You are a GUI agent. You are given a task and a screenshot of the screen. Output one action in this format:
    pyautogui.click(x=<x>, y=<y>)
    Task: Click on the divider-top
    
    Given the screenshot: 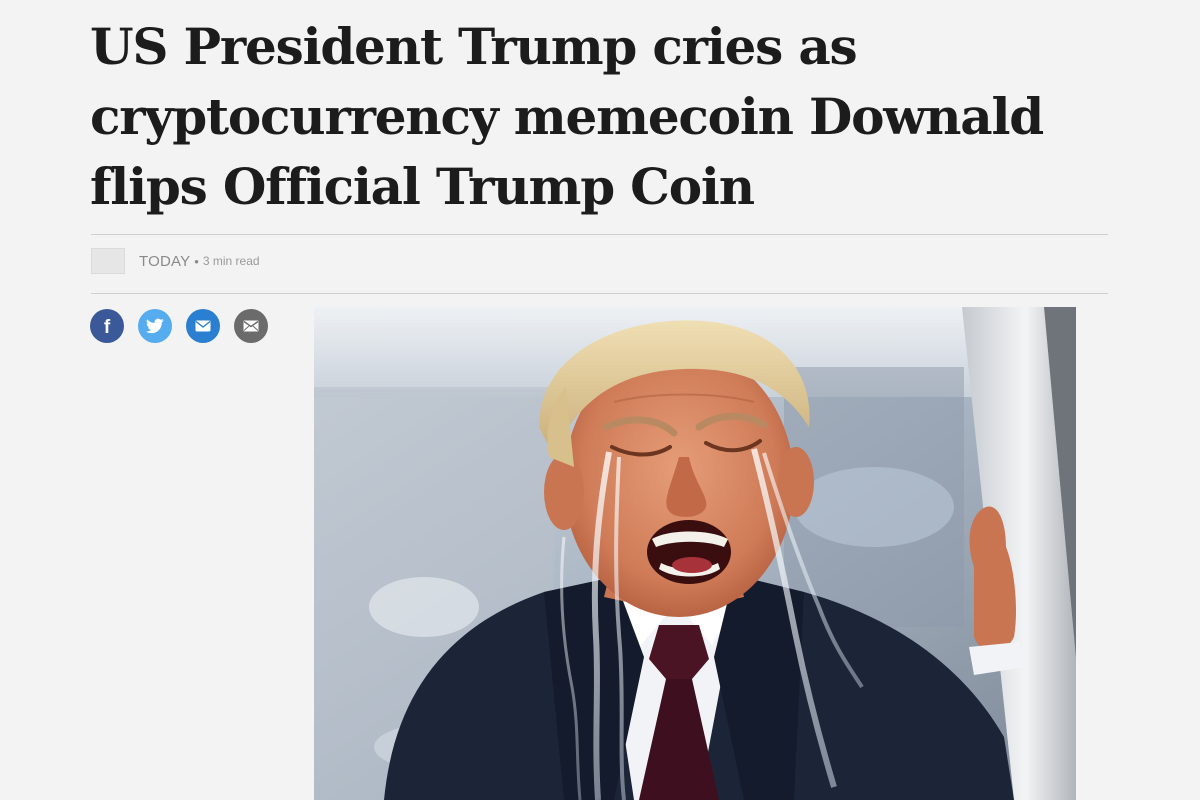 What is the action you would take?
    pyautogui.click(x=599, y=234)
    